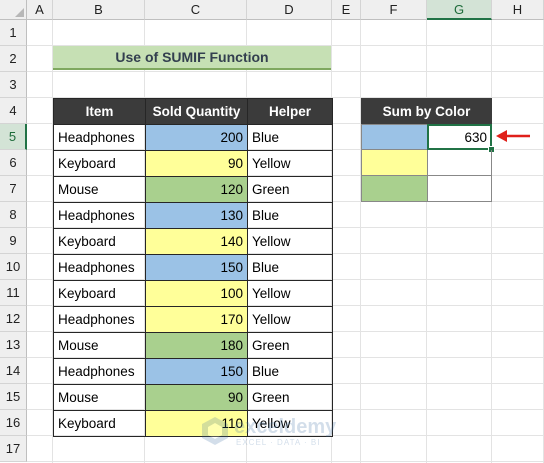 The height and width of the screenshot is (463, 544). I want to click on sold-quantity-cell: 120, so click(196, 189).